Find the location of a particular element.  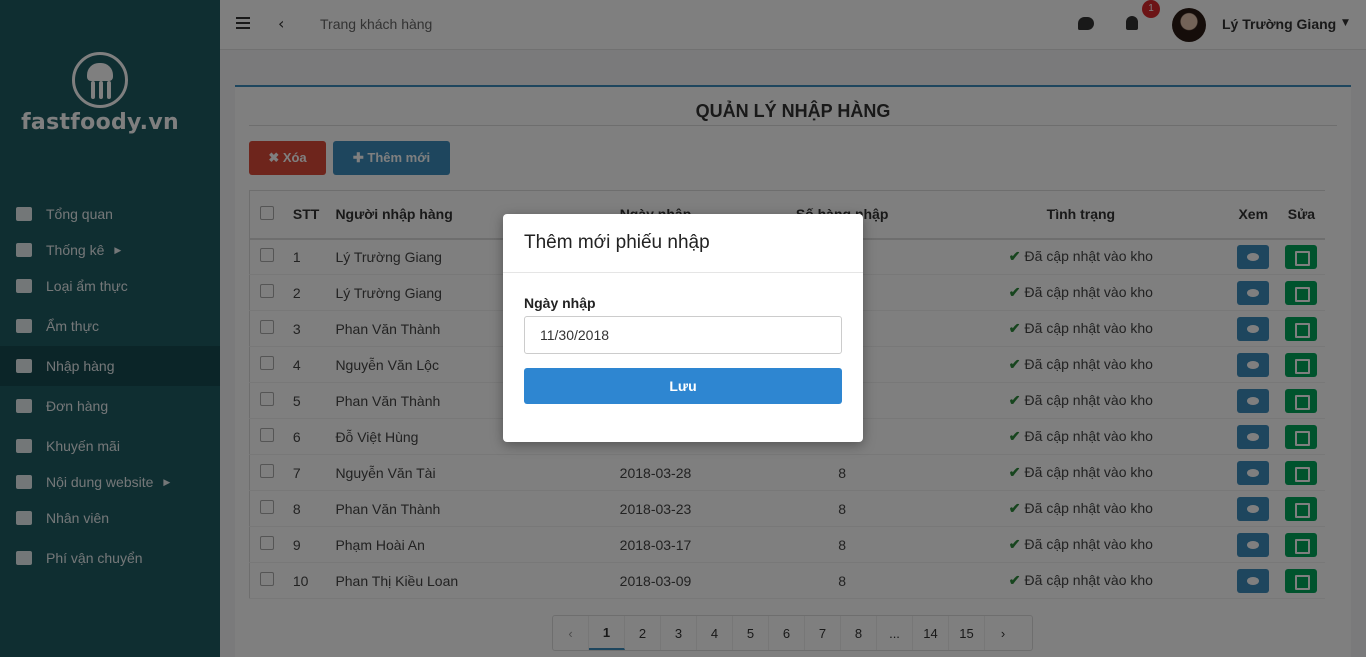

add-import-modal: Thêm mới phiếu nhập Ngày nhập Lưu is located at coordinates (683, 328).